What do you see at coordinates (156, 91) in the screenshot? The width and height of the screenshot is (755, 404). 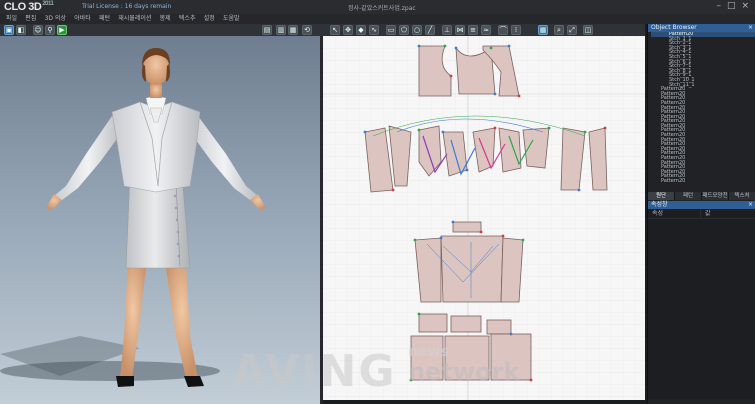 I see `neck` at bounding box center [156, 91].